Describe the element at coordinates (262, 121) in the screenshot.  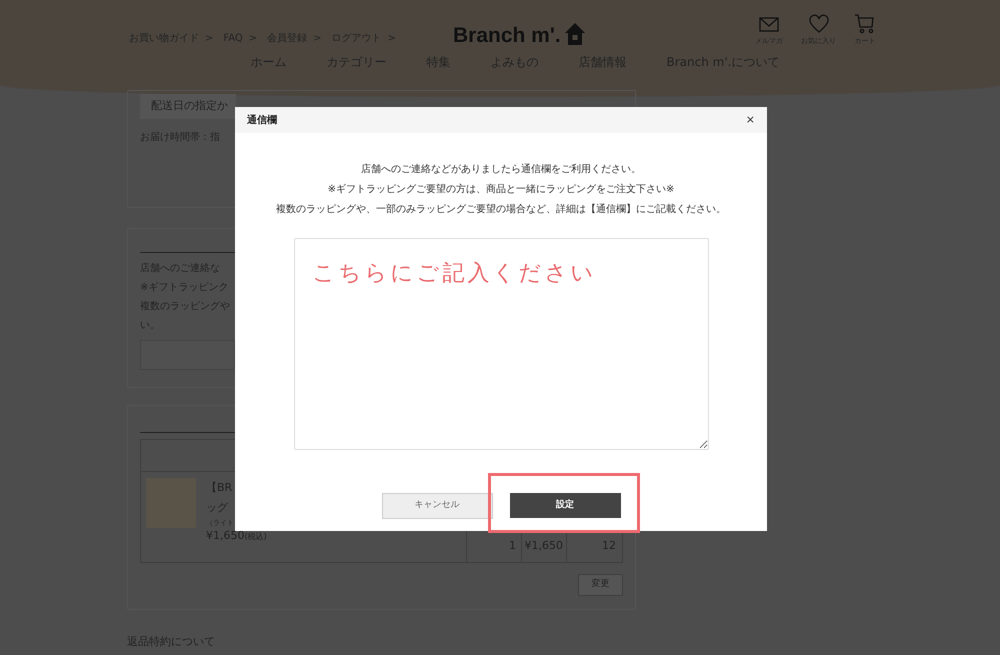
I see `dialog-title: 通信欄` at that location.